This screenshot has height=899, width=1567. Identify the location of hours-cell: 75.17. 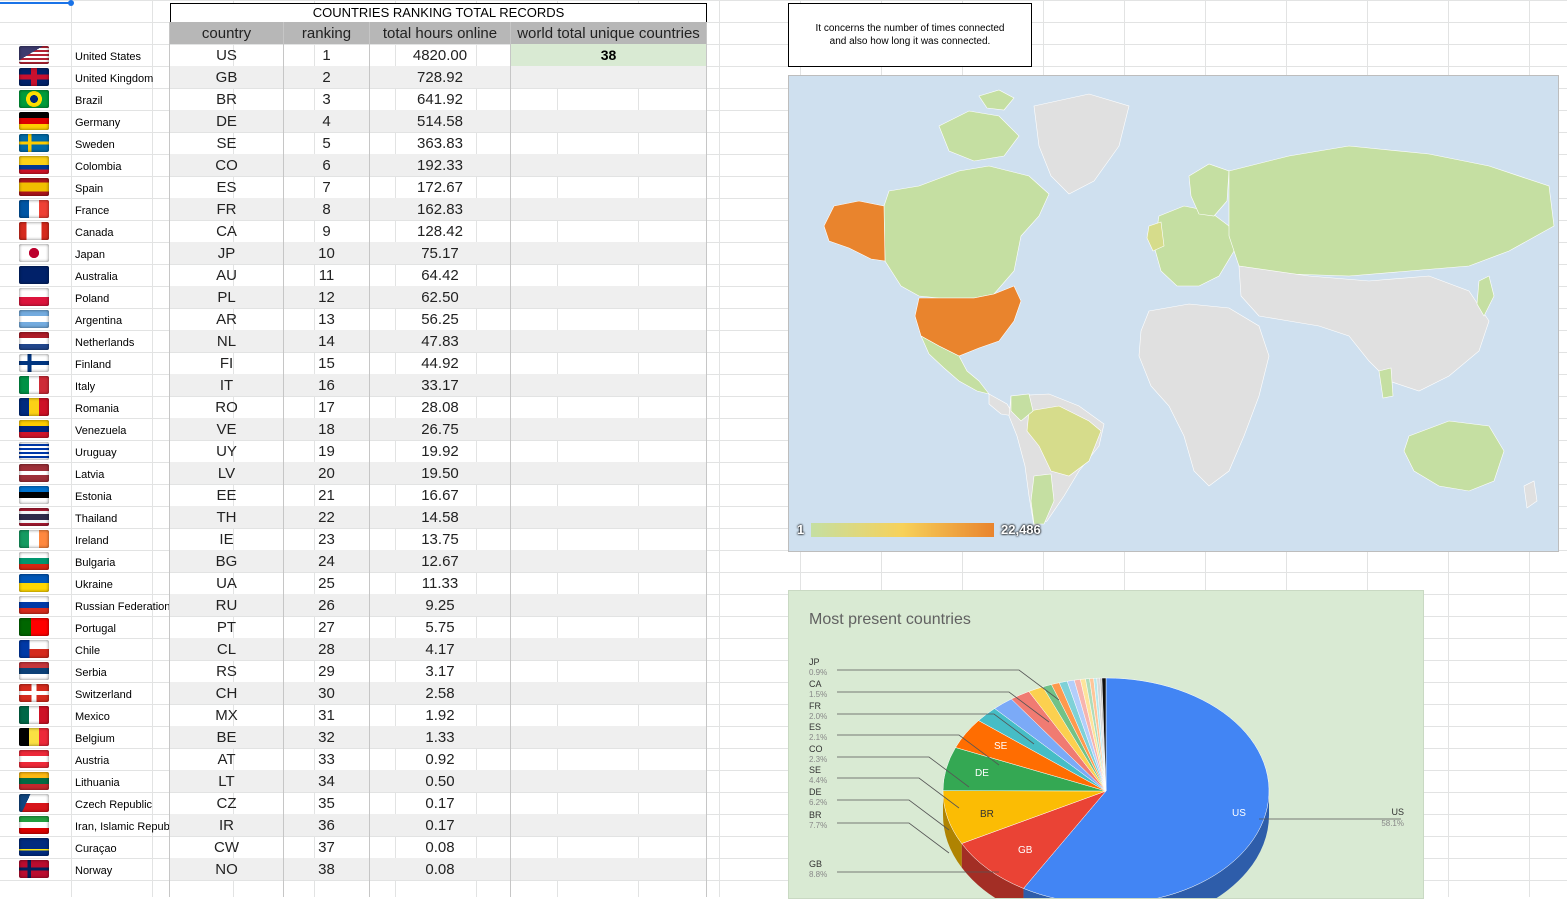
(440, 253).